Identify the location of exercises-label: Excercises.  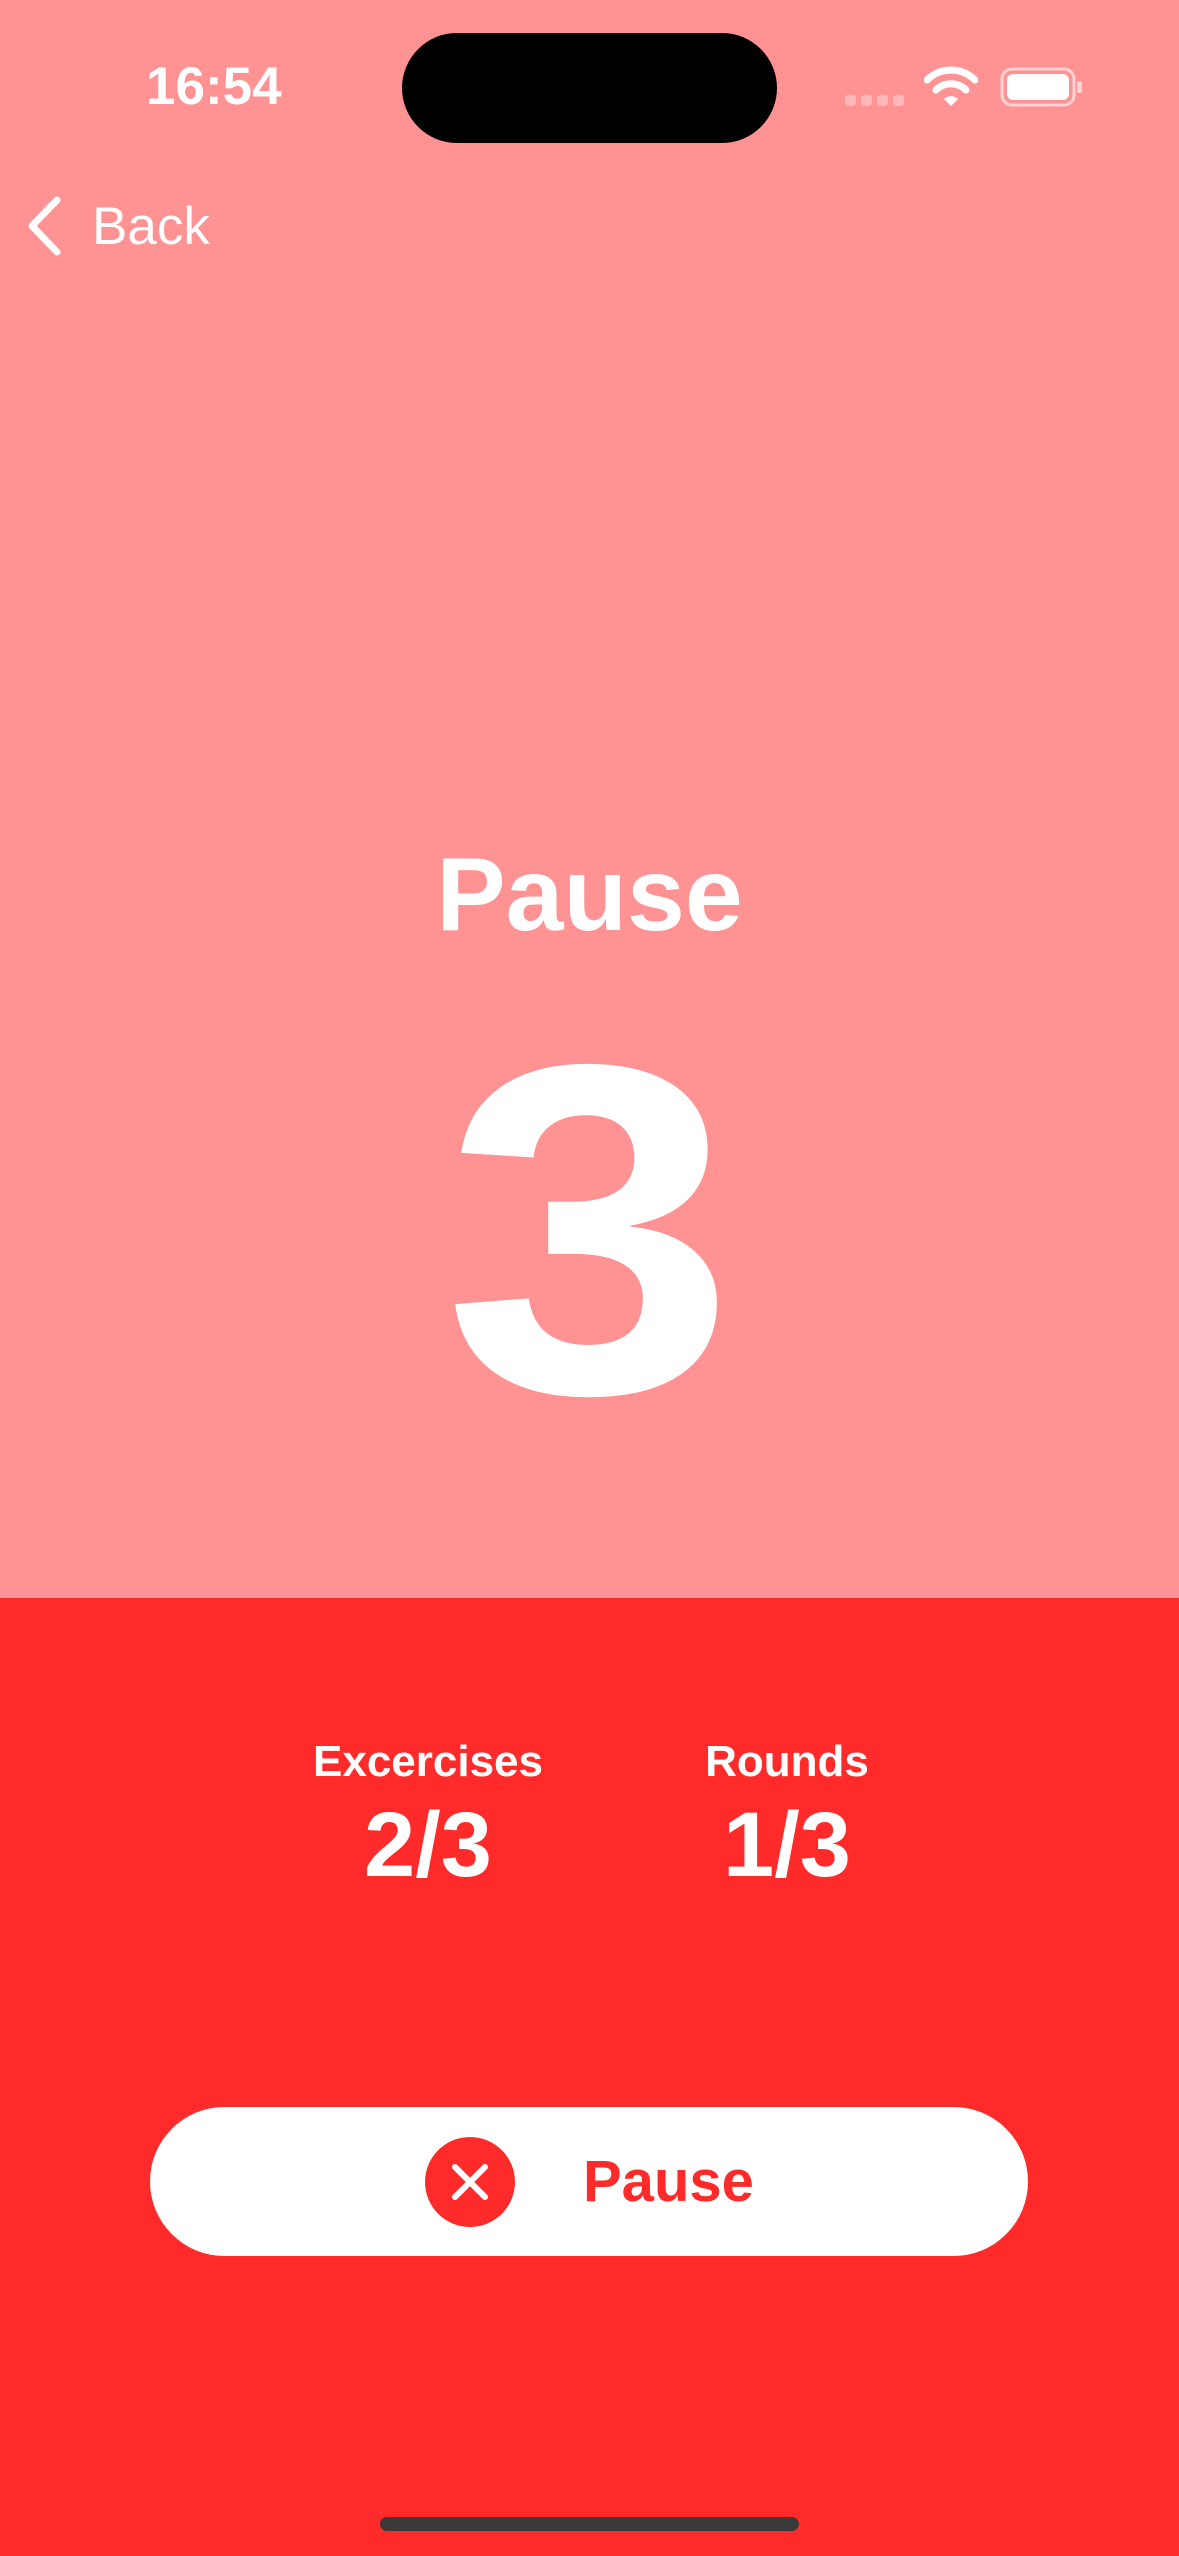
(428, 1761).